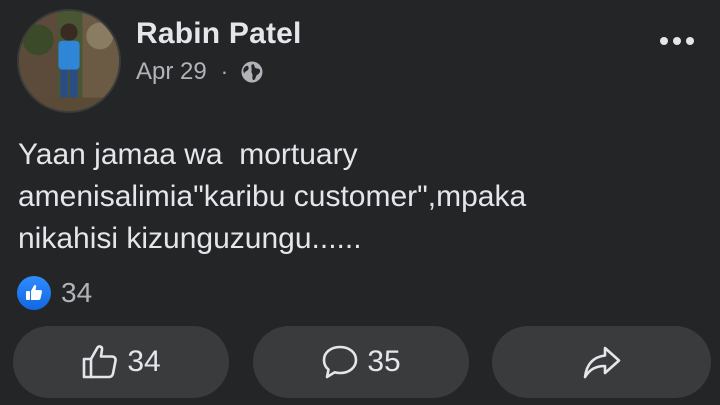 Image resolution: width=720 pixels, height=405 pixels. Describe the element at coordinates (384, 361) in the screenshot. I see `comment-count: 35` at that location.